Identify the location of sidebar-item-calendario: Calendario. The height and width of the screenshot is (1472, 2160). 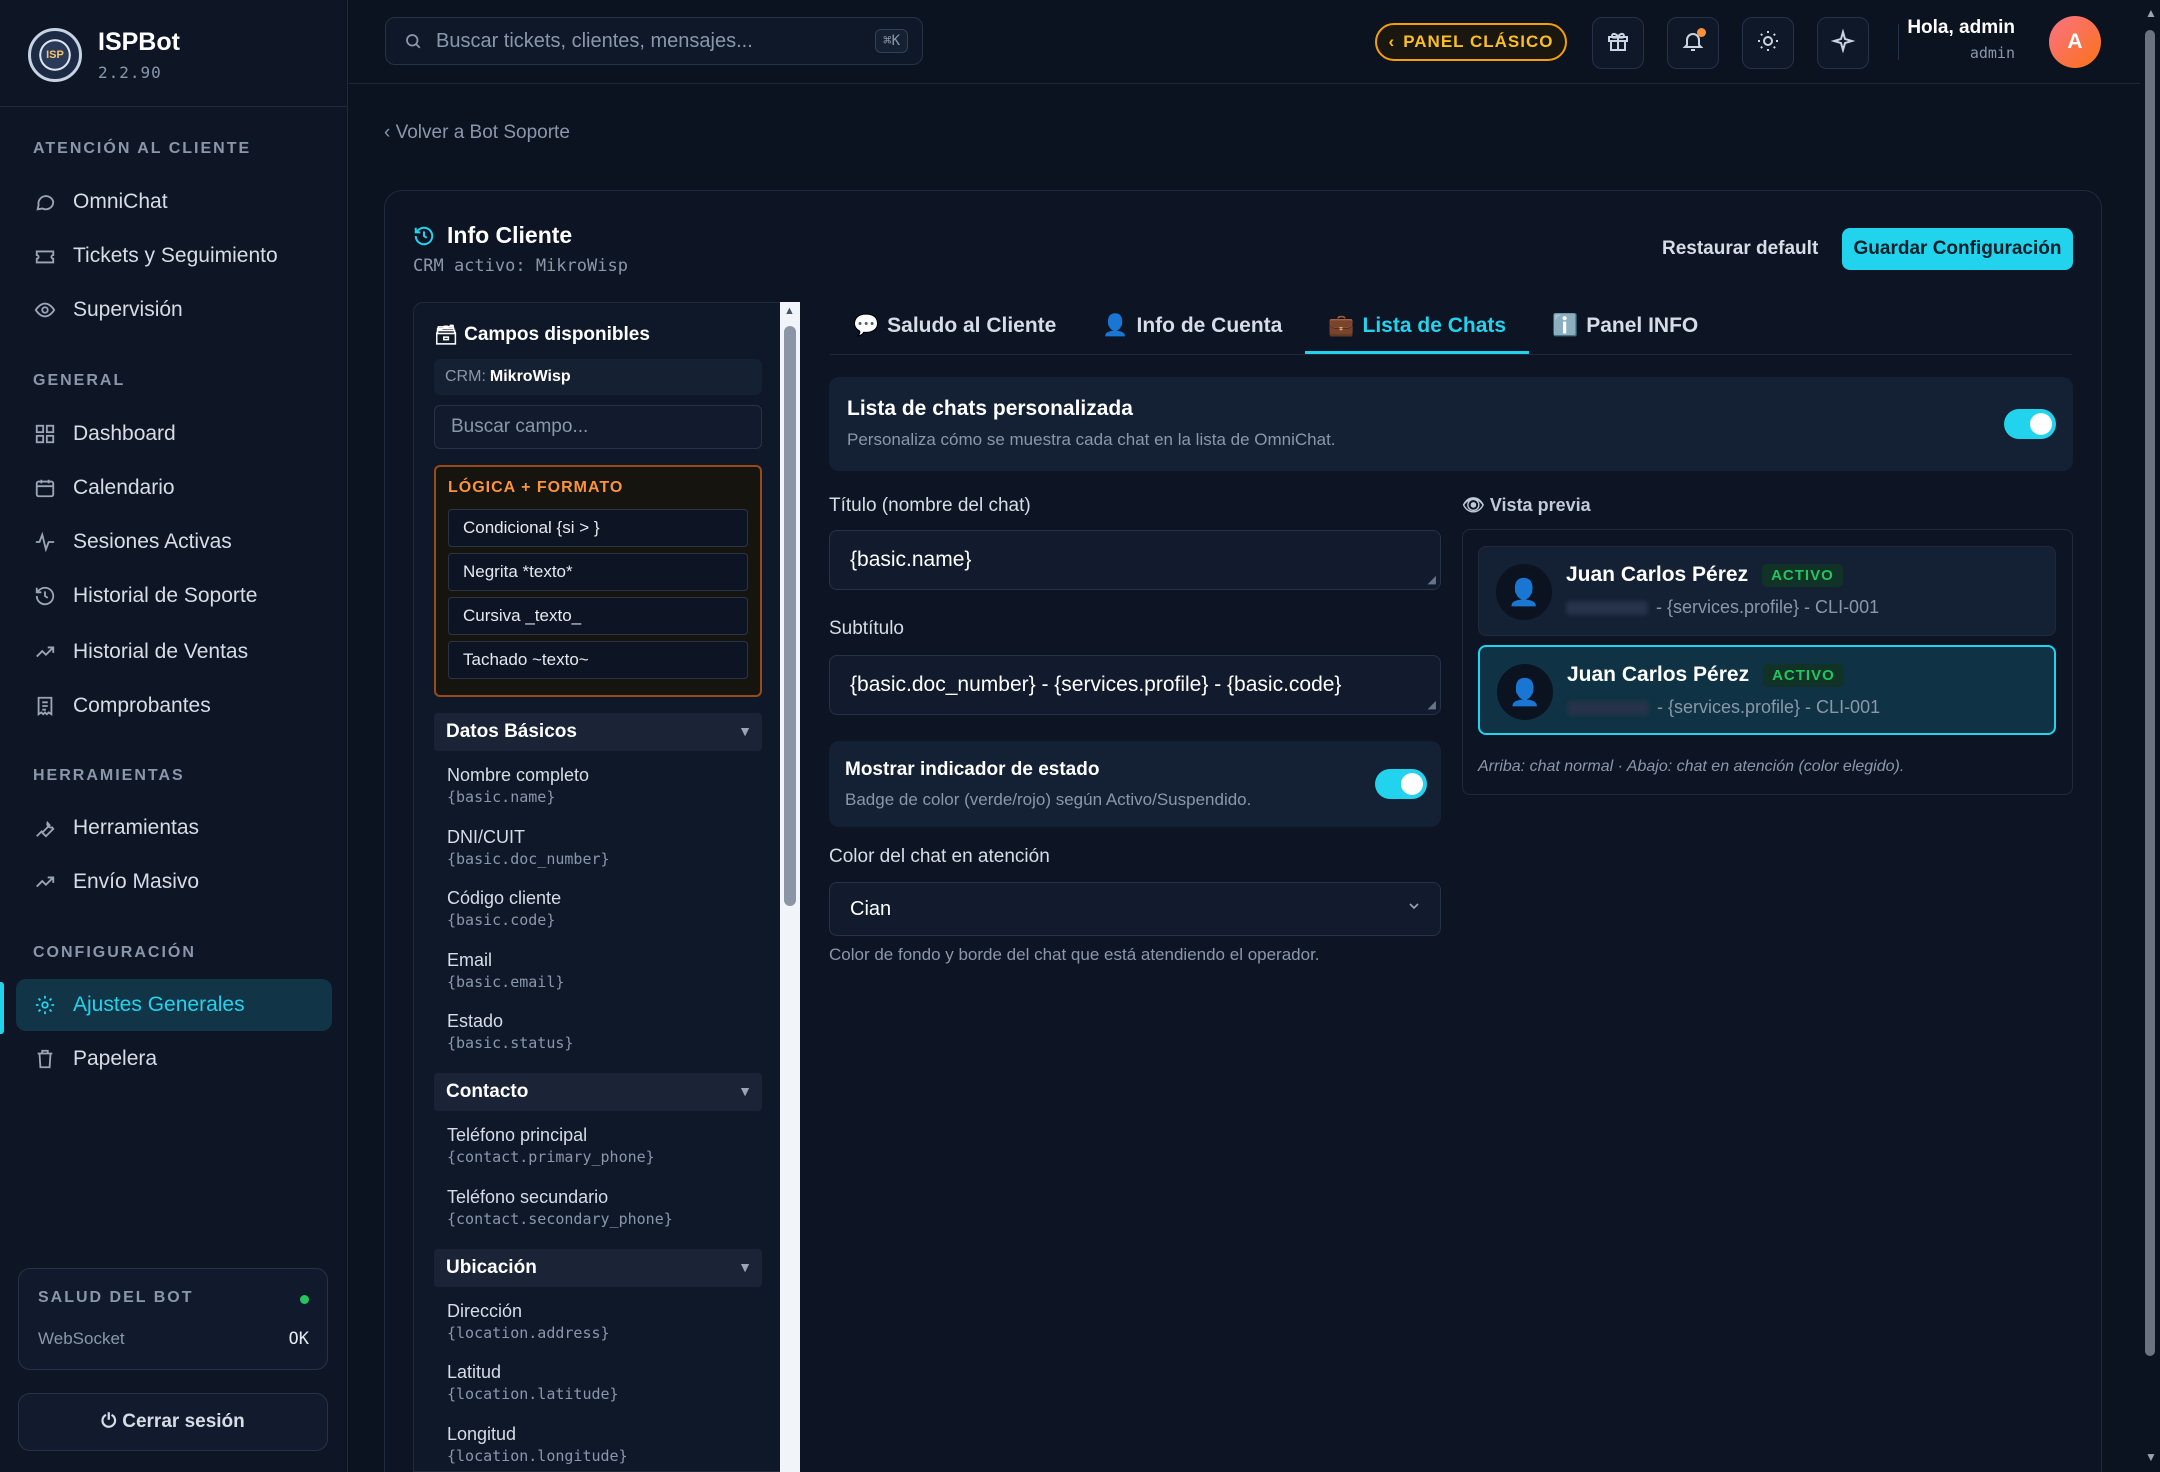
(174, 488).